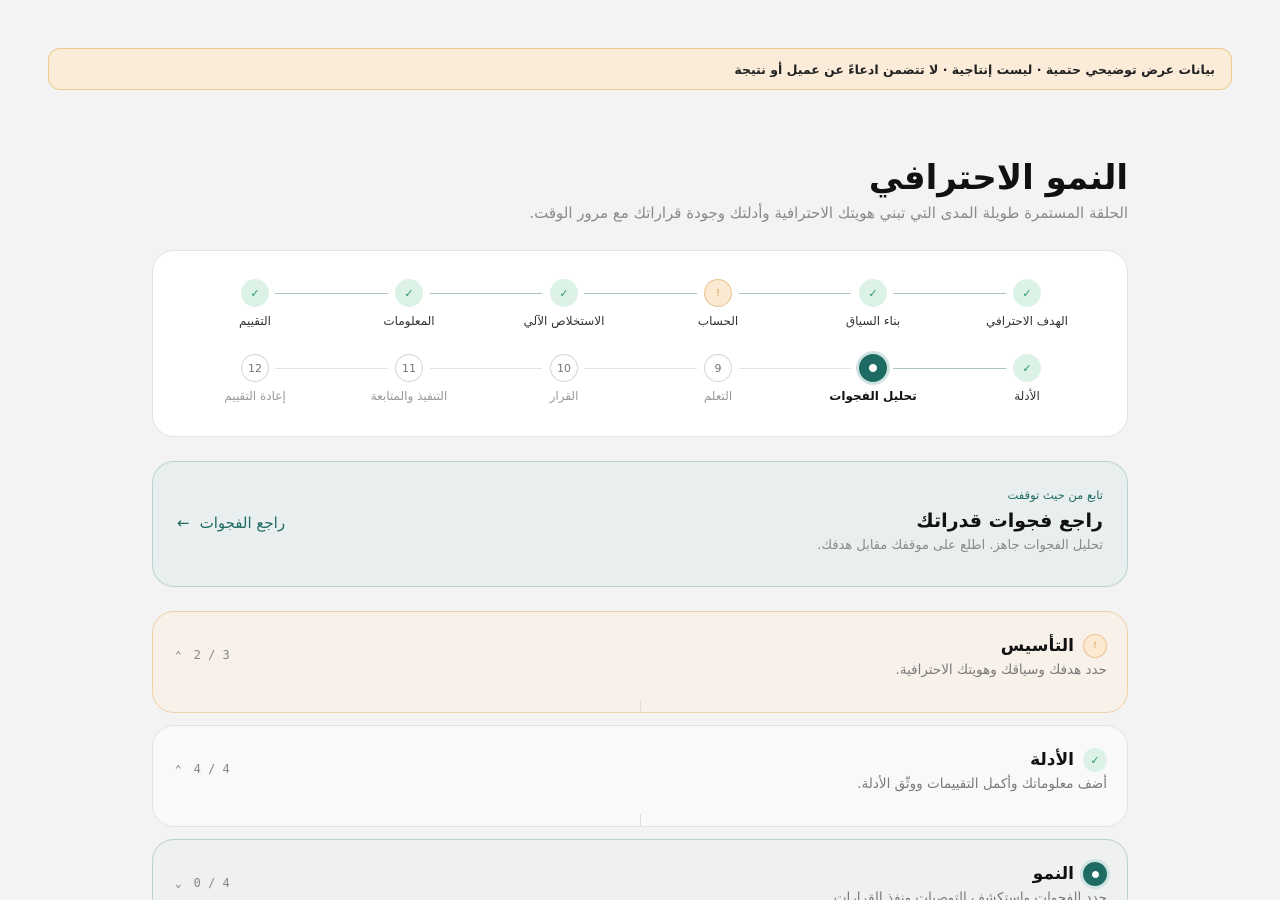  I want to click on phase-count: 2 / 3, so click(211, 655).